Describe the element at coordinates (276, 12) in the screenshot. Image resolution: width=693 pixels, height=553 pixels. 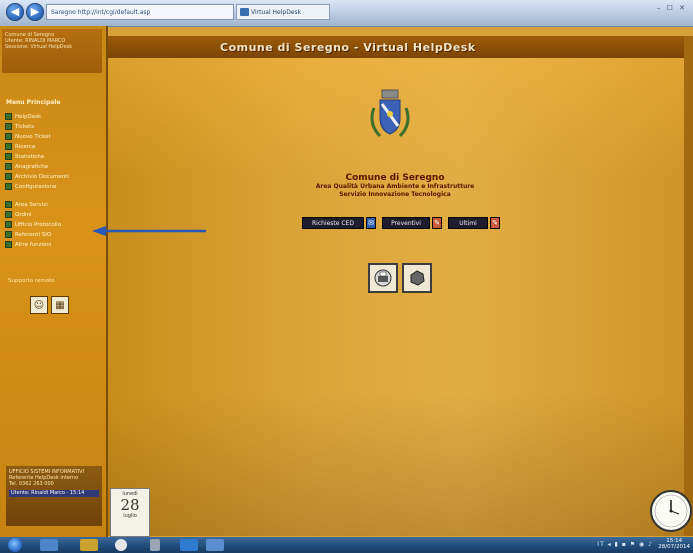
I see `tab-label: Virtual HelpDesk` at that location.